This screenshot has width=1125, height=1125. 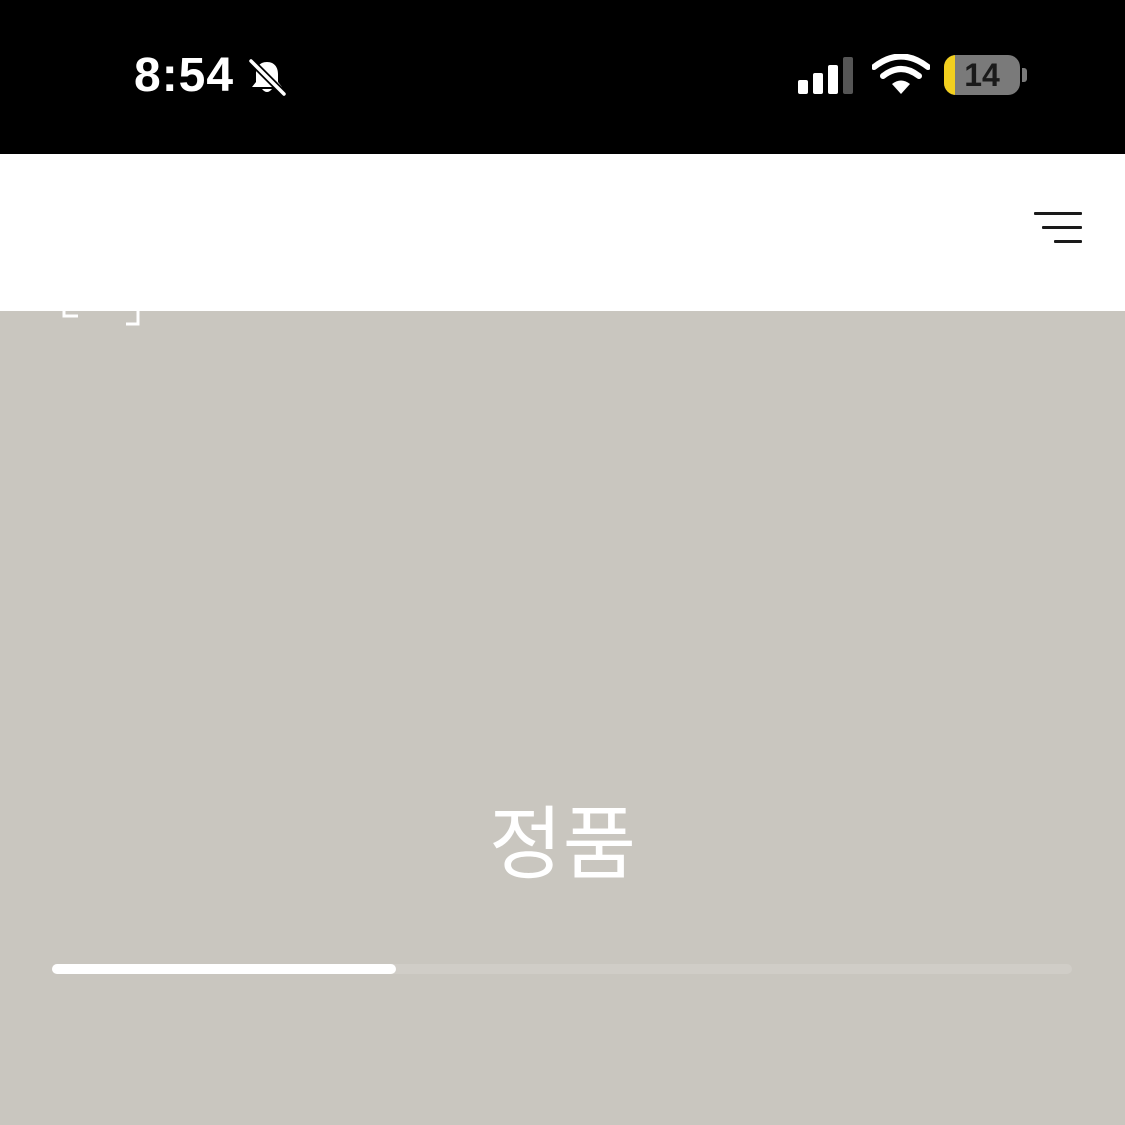 I want to click on battery-indicator: 14, so click(x=982, y=75).